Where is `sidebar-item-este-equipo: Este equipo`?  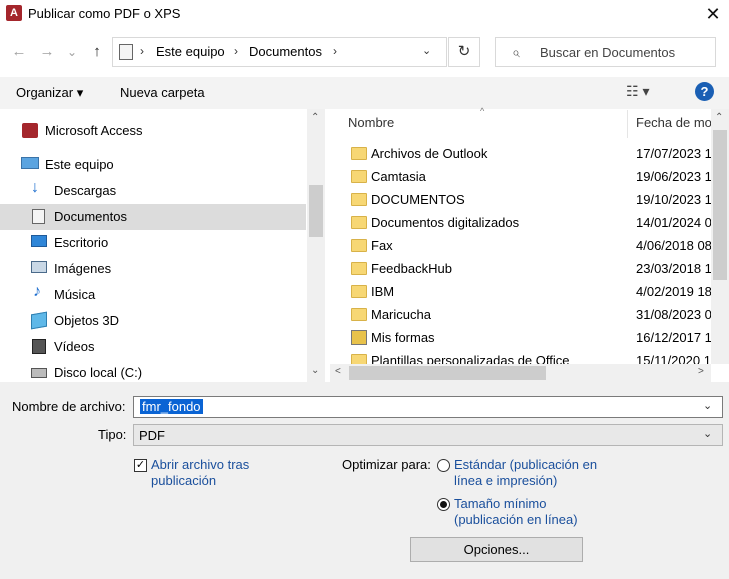
sidebar-item-este-equipo: Este equipo is located at coordinates (153, 165).